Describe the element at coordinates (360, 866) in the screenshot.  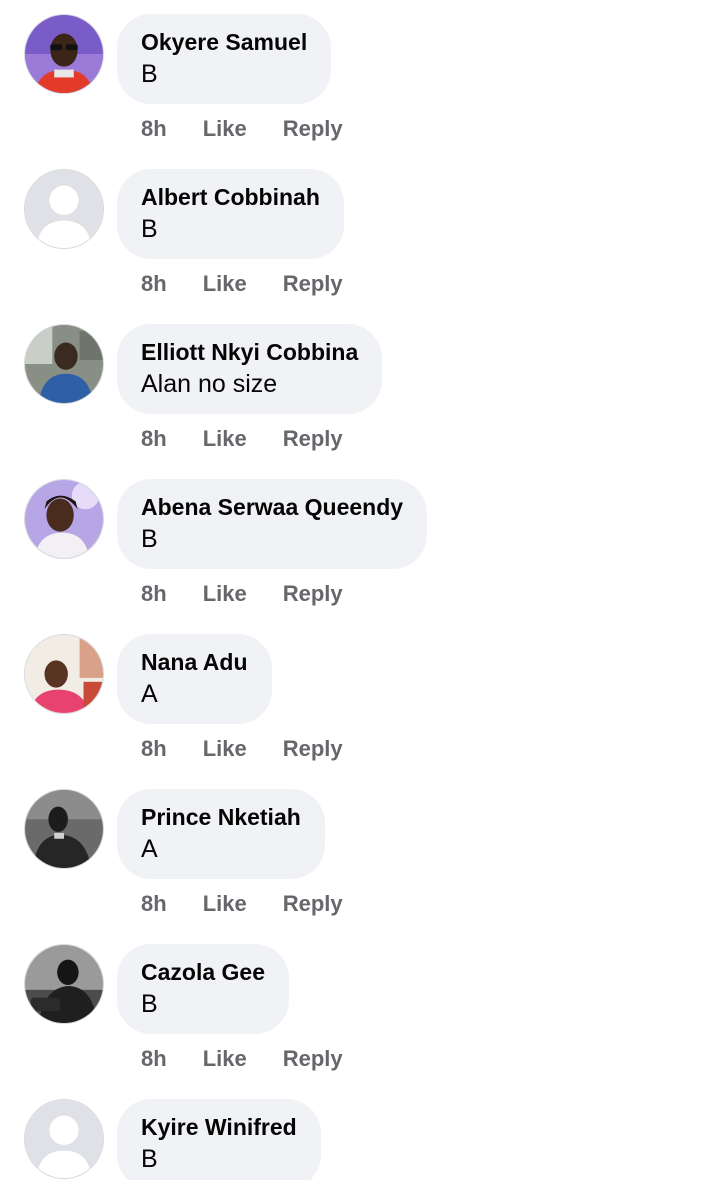
I see `comment-item: Prince Nketiah A 8h Like Reply` at that location.